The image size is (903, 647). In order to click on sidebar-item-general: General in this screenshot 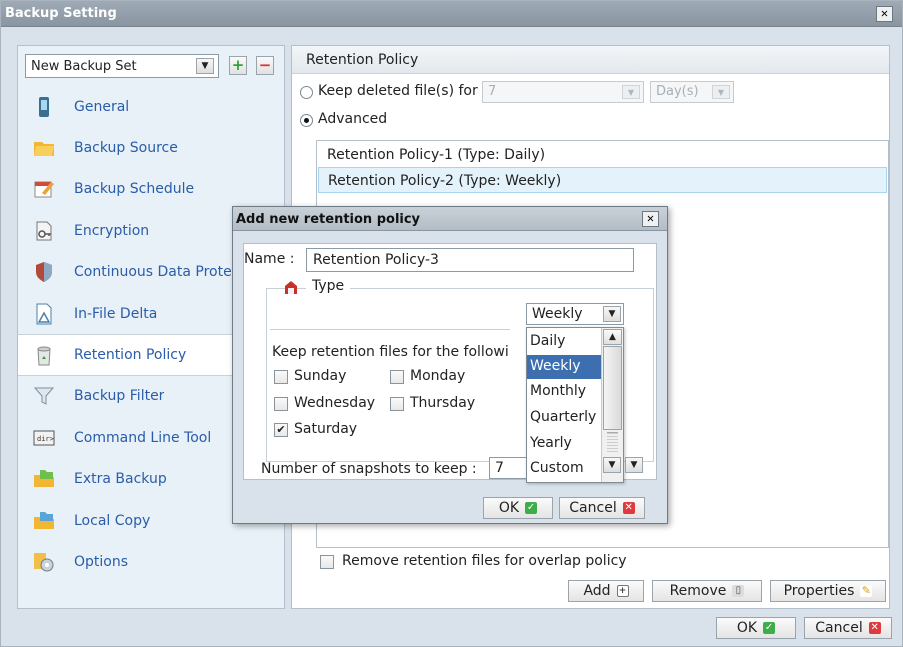, I will do `click(151, 106)`.